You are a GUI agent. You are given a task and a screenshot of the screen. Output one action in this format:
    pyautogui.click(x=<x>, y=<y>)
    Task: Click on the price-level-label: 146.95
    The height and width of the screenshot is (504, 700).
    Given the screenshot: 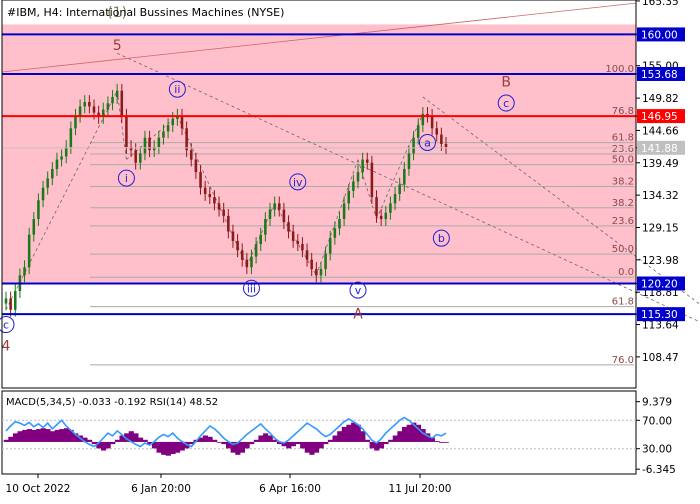 What is the action you would take?
    pyautogui.click(x=659, y=117)
    